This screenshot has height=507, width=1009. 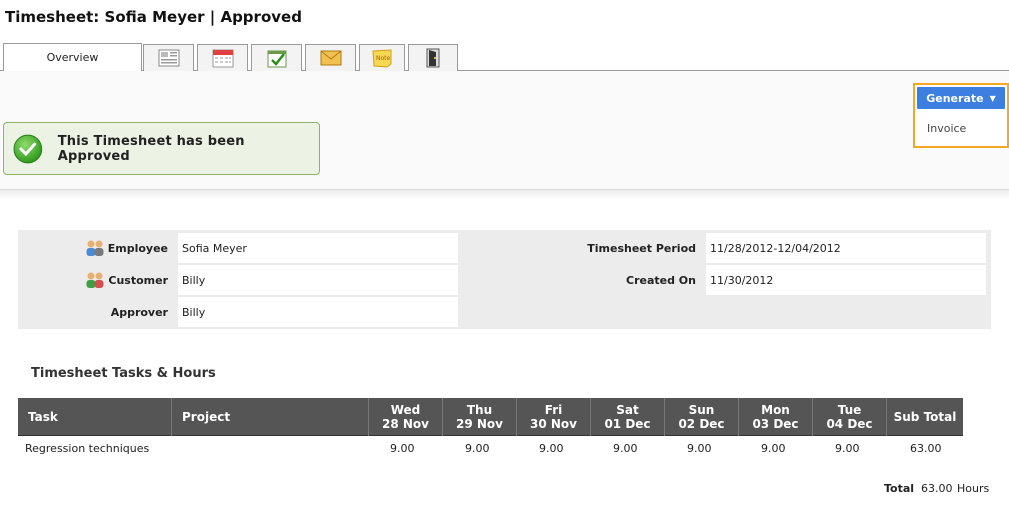 I want to click on svg-text: Note, so click(x=383, y=58).